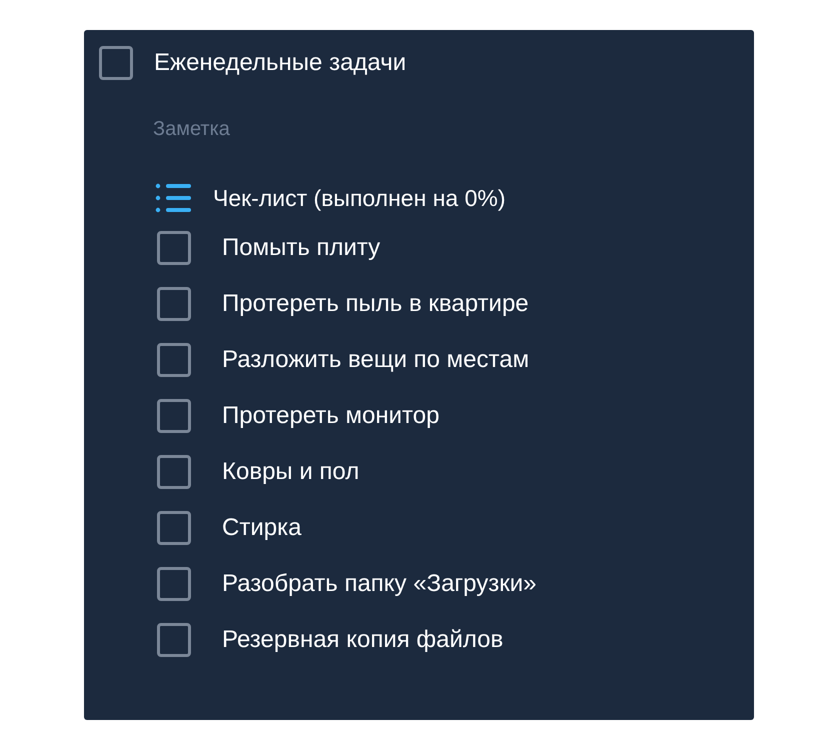 This screenshot has height=751, width=837. Describe the element at coordinates (331, 416) in the screenshot. I see `item-label: Протереть монитор` at that location.